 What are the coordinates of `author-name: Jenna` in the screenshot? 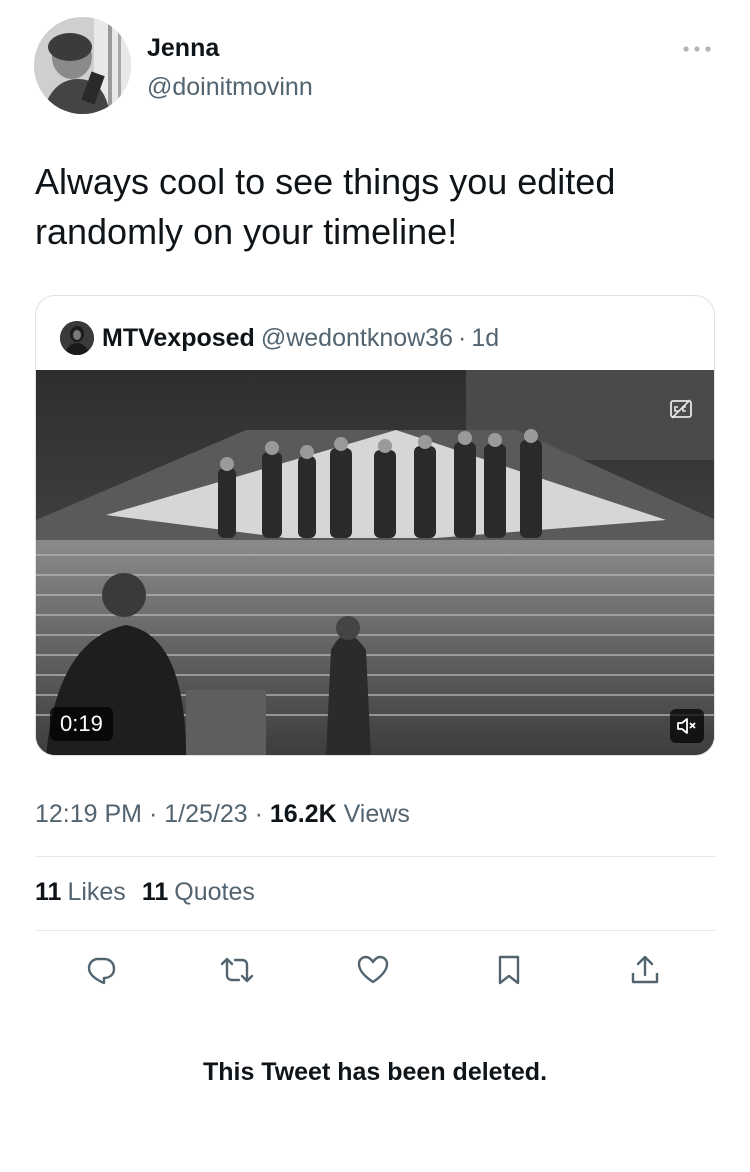 It's located at (183, 48).